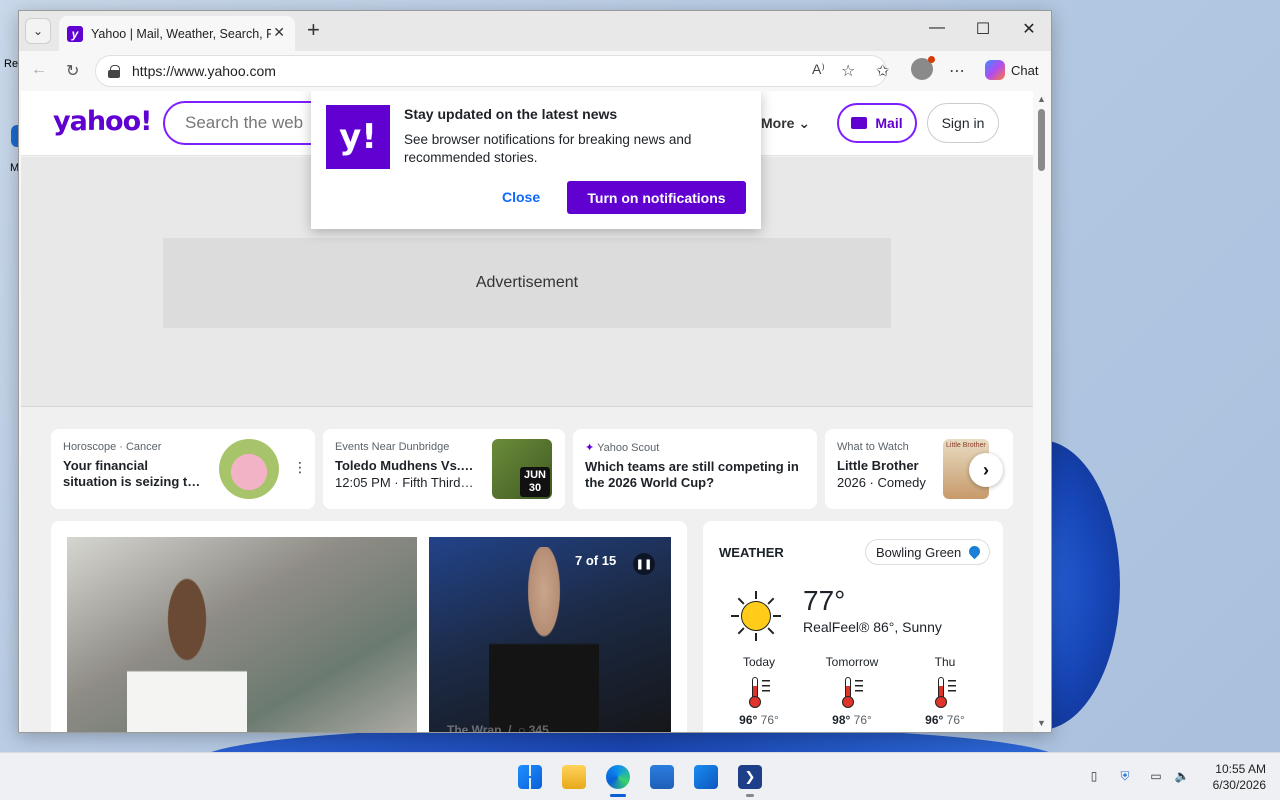  I want to click on slide-counter: 7 of 15, so click(596, 560).